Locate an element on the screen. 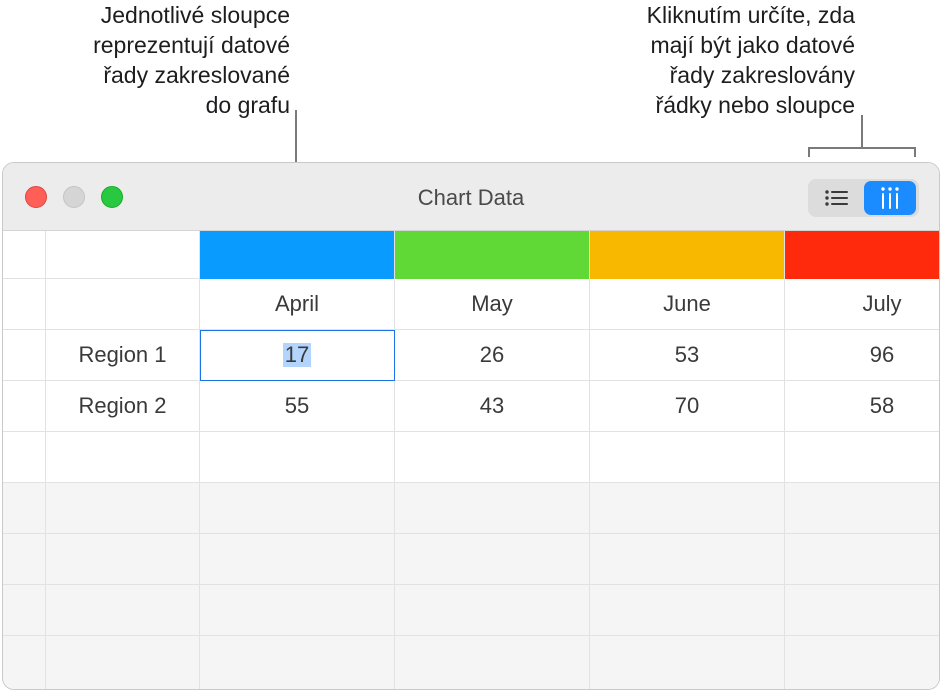  rows-icon is located at coordinates (836, 198).